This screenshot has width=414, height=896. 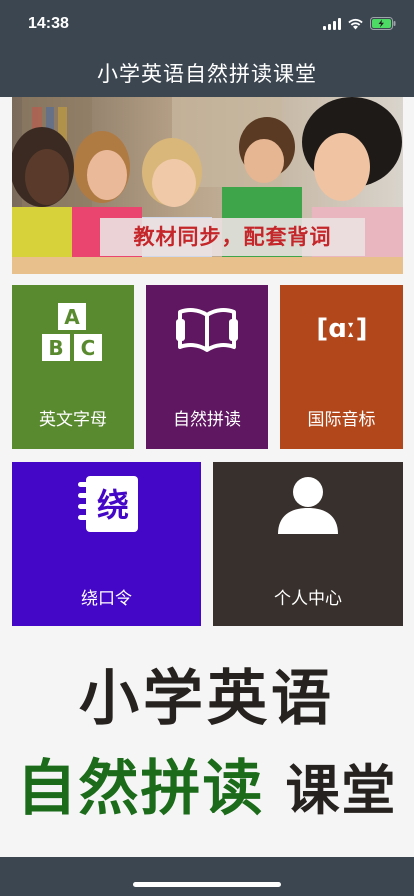 What do you see at coordinates (207, 74) in the screenshot?
I see `page-title: 小学英语自然拼读课堂` at bounding box center [207, 74].